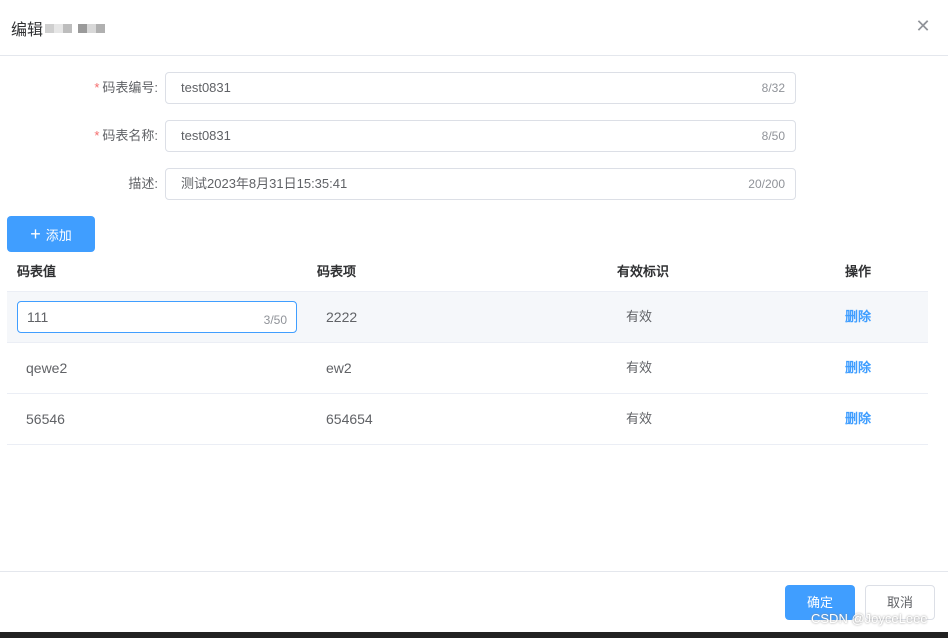 This screenshot has height=638, width=948. Describe the element at coordinates (467, 272) in the screenshot. I see `table-header: 码表值 码表项 有效标识 操作` at that location.